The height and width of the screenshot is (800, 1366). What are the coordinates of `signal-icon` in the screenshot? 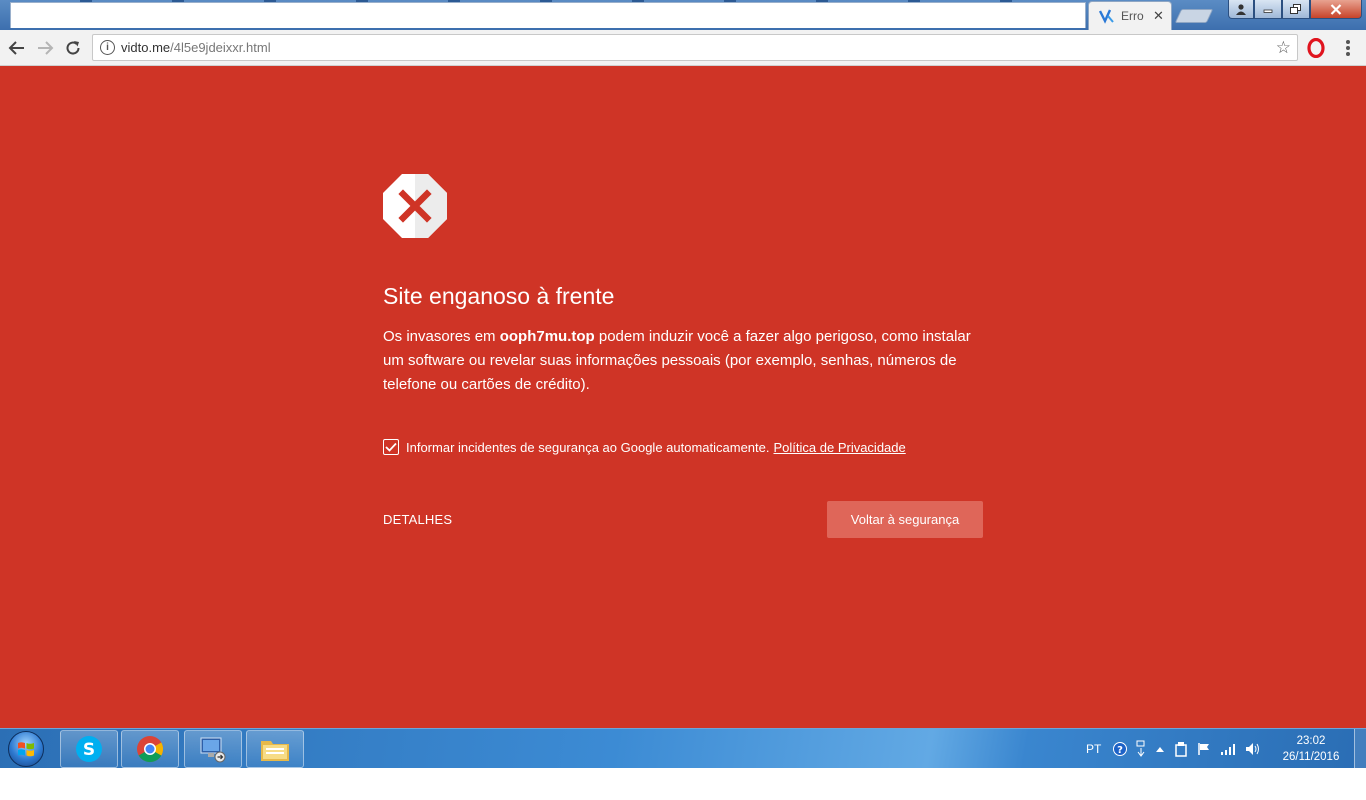 It's located at (1228, 749).